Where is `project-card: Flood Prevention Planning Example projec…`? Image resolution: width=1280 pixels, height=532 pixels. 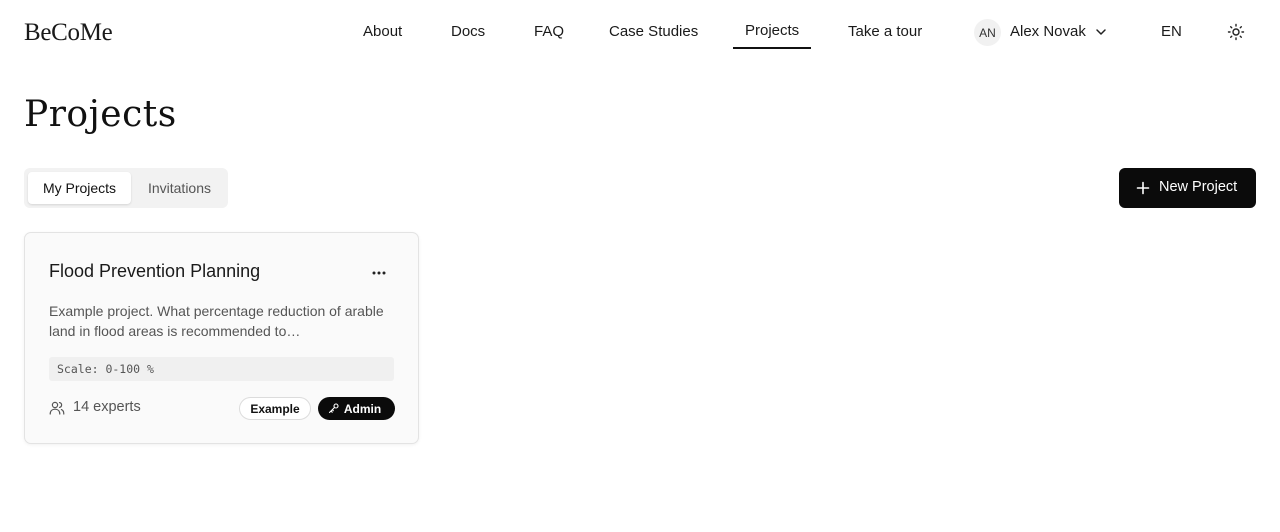 project-card: Flood Prevention Planning Example projec… is located at coordinates (221, 338).